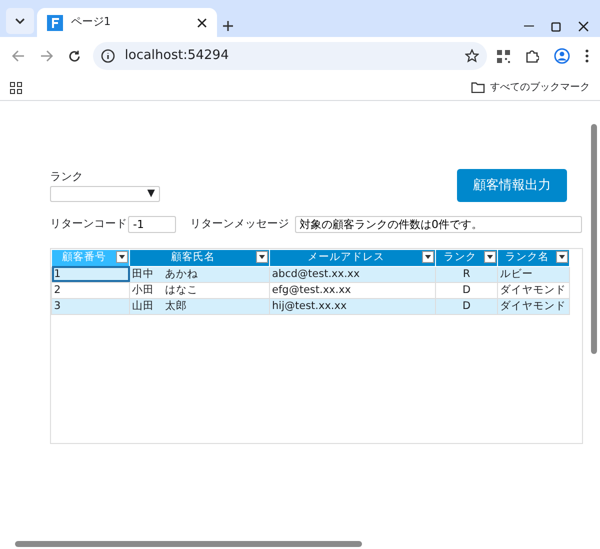  I want to click on table-cell: 2, so click(91, 290).